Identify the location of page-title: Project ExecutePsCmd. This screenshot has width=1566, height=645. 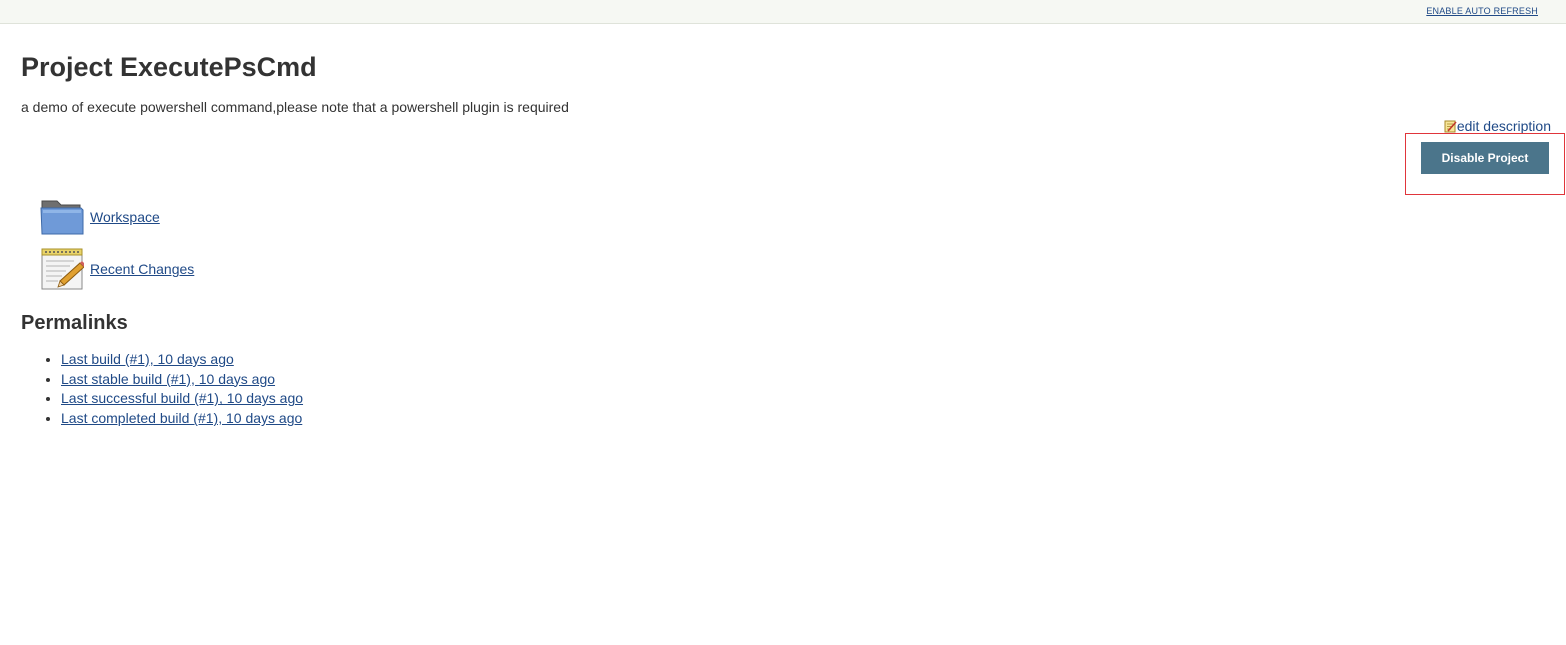
(169, 67).